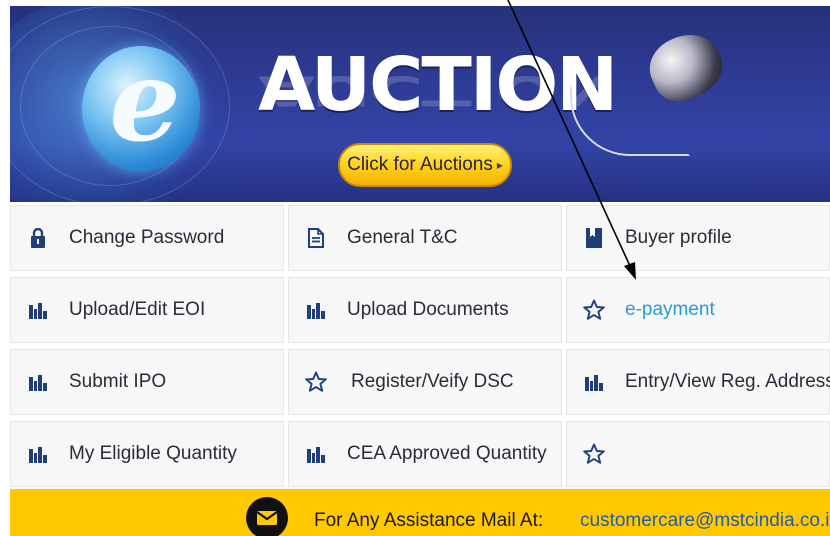  What do you see at coordinates (705, 521) in the screenshot?
I see `support-email-link: customercare@mstcindia.co.in` at bounding box center [705, 521].